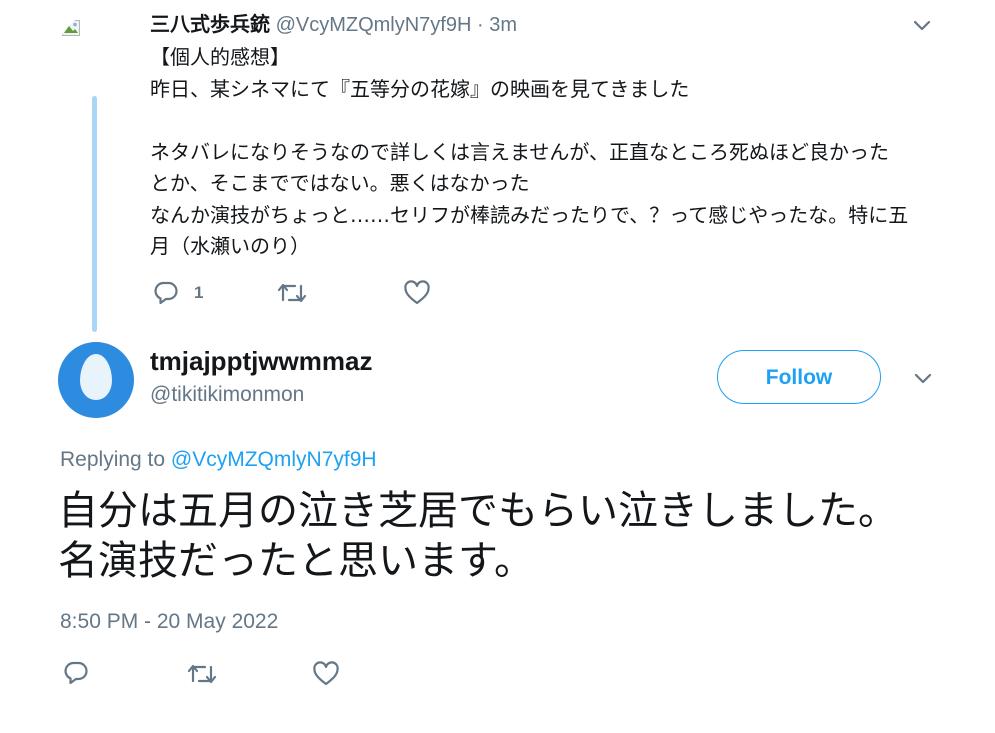 The image size is (995, 733). I want to click on parent-line-blank, so click(545, 121).